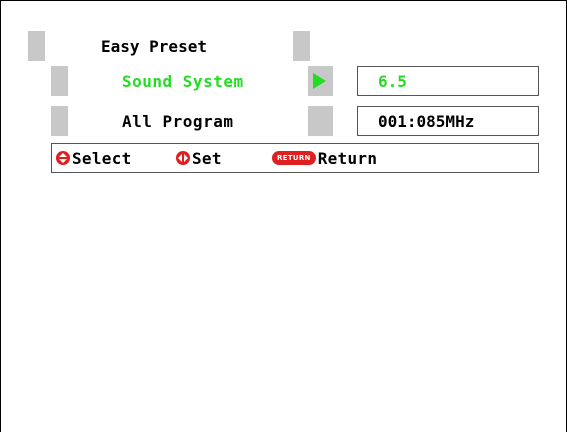 This screenshot has height=432, width=567. What do you see at coordinates (392, 81) in the screenshot?
I see `sound-system-value-text: 6.5` at bounding box center [392, 81].